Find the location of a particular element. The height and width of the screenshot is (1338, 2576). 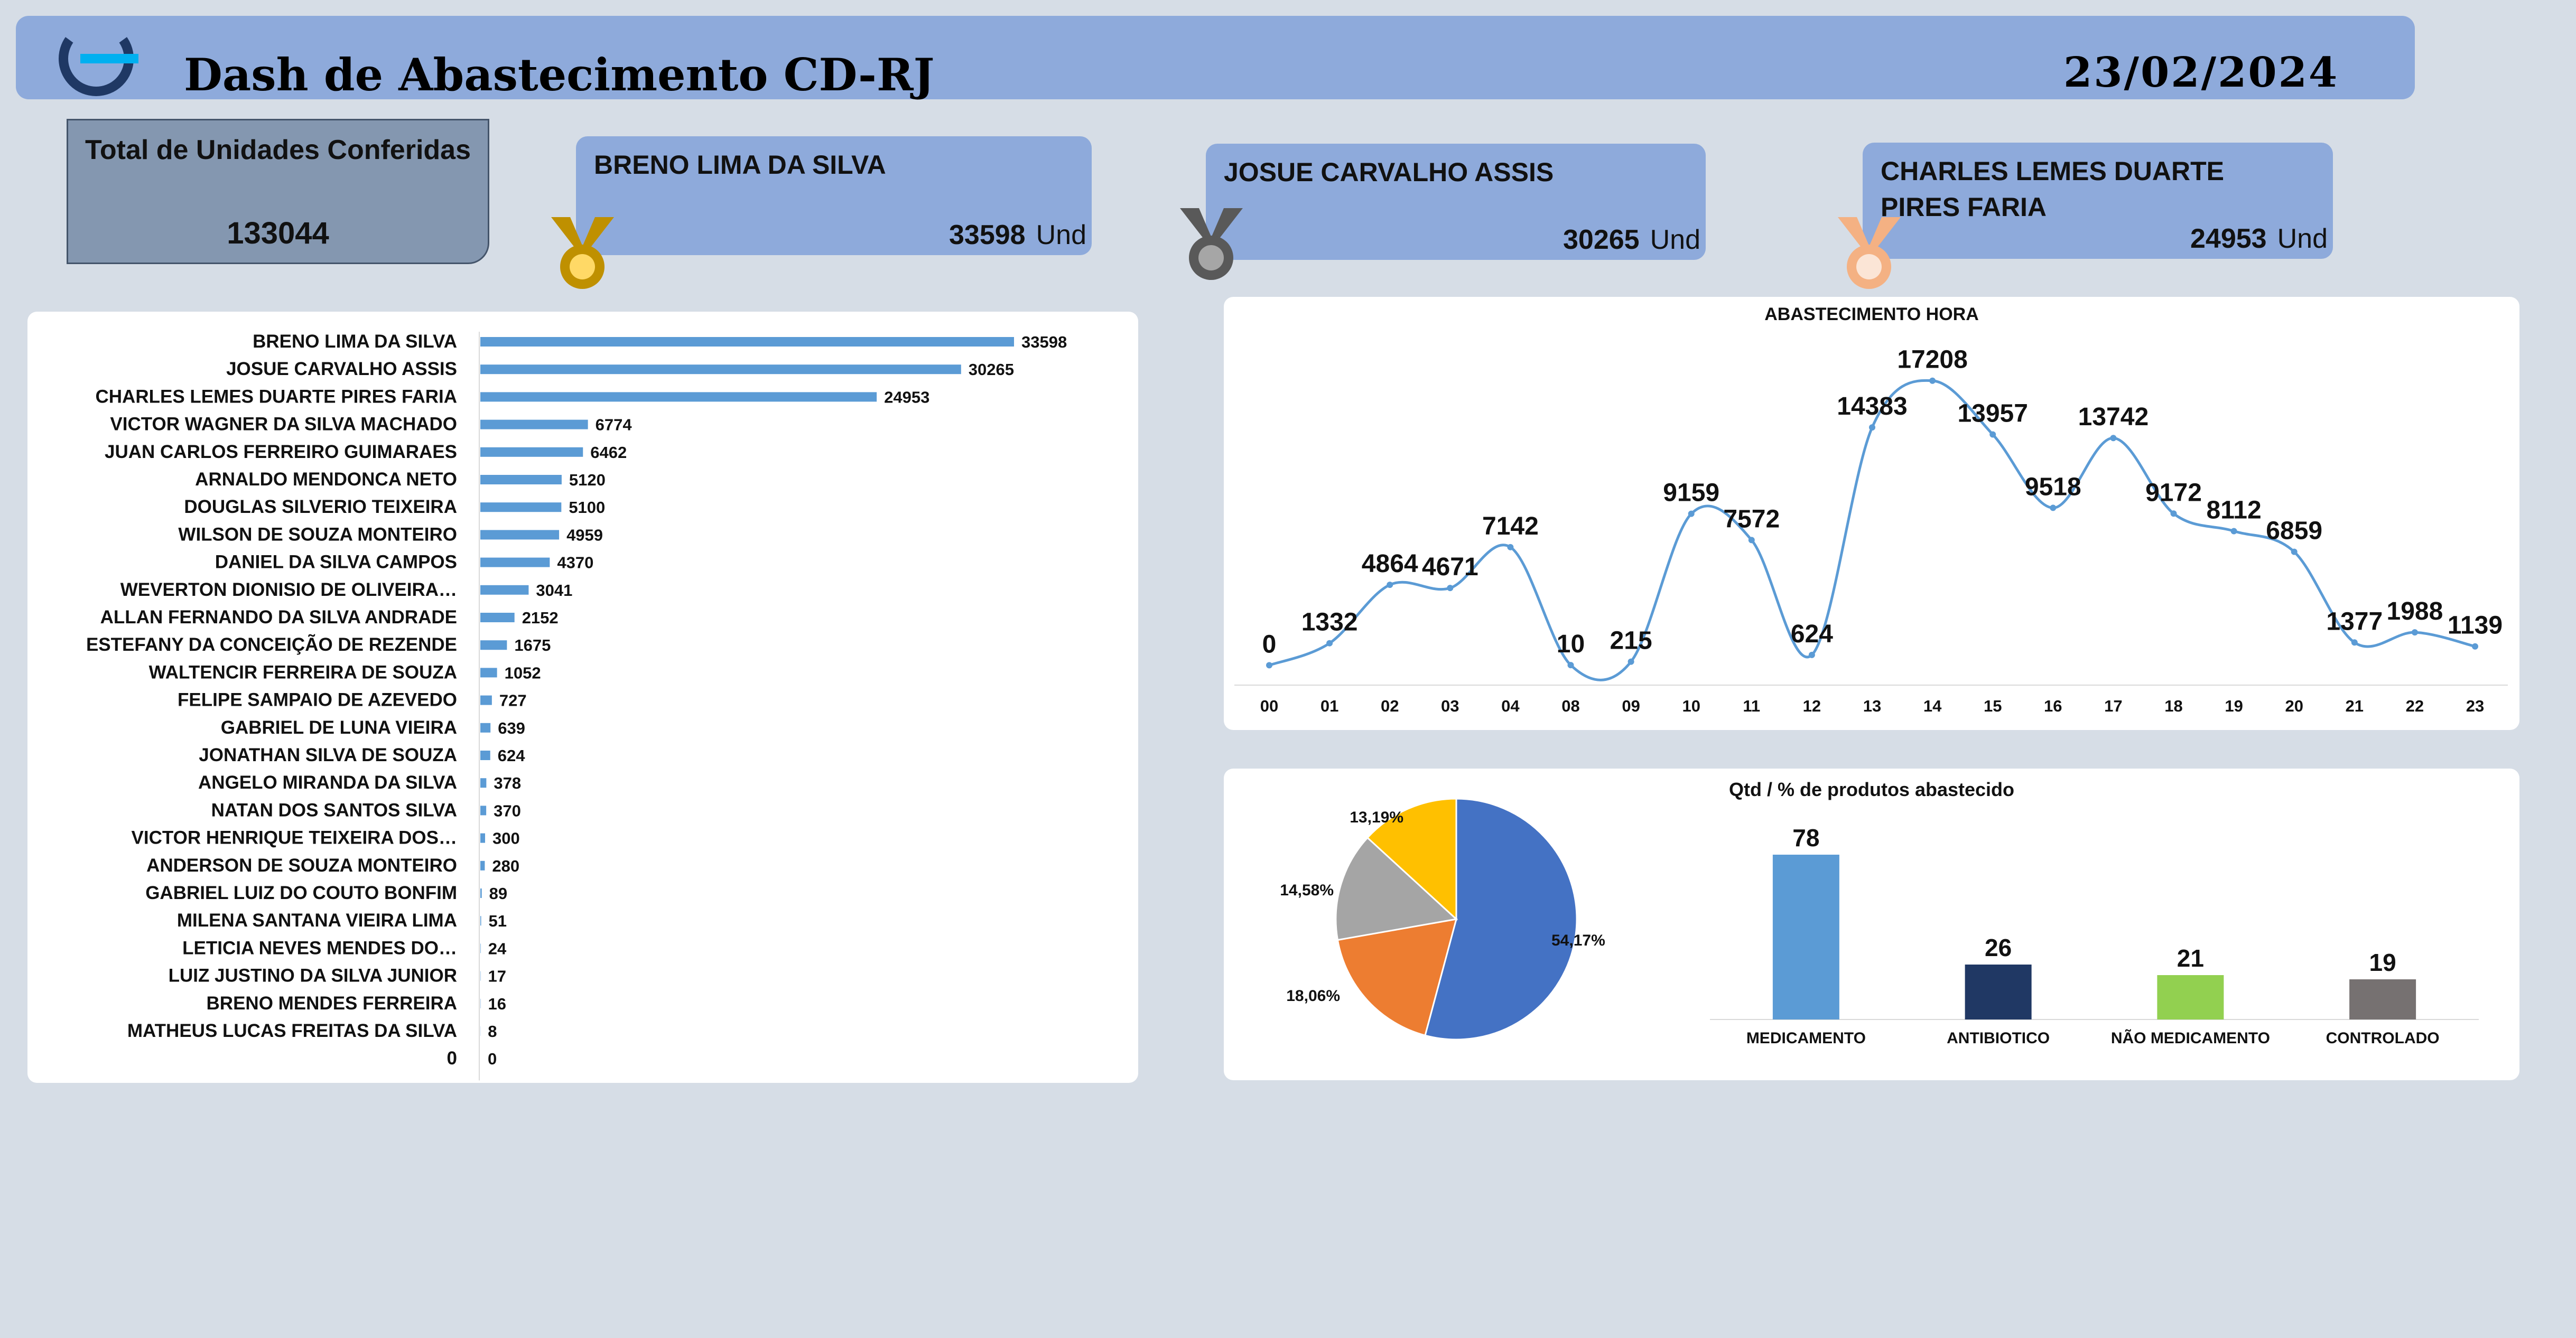

line-x-tick-label: 12 is located at coordinates (1812, 706).